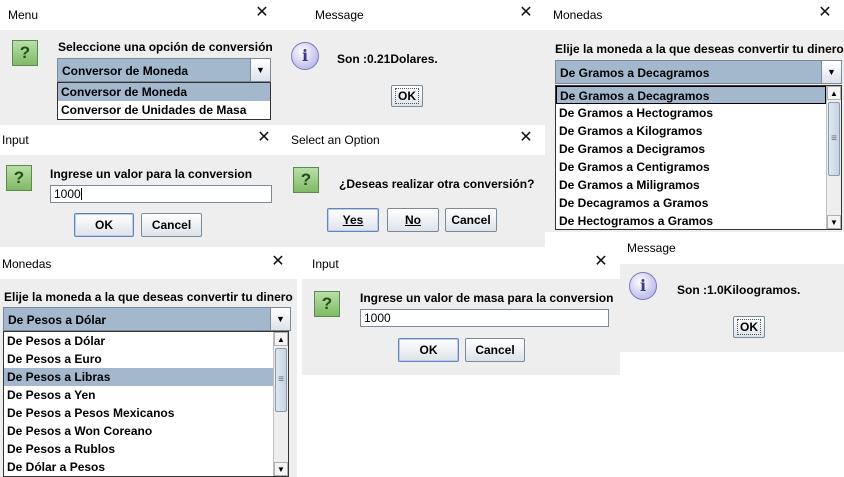 The height and width of the screenshot is (477, 844). I want to click on mass-conversion-select: De Gramos a Decagramos ▼, so click(698, 72).